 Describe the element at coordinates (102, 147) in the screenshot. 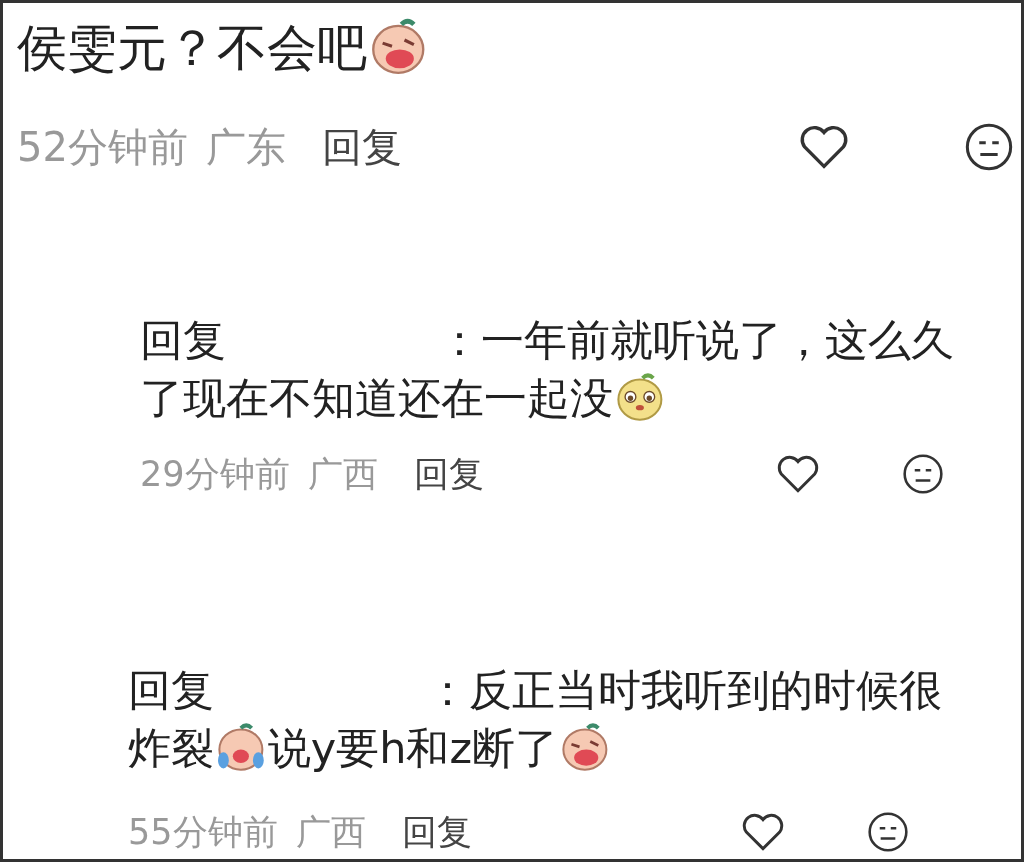

I see `timestamp: 52分钟前` at that location.